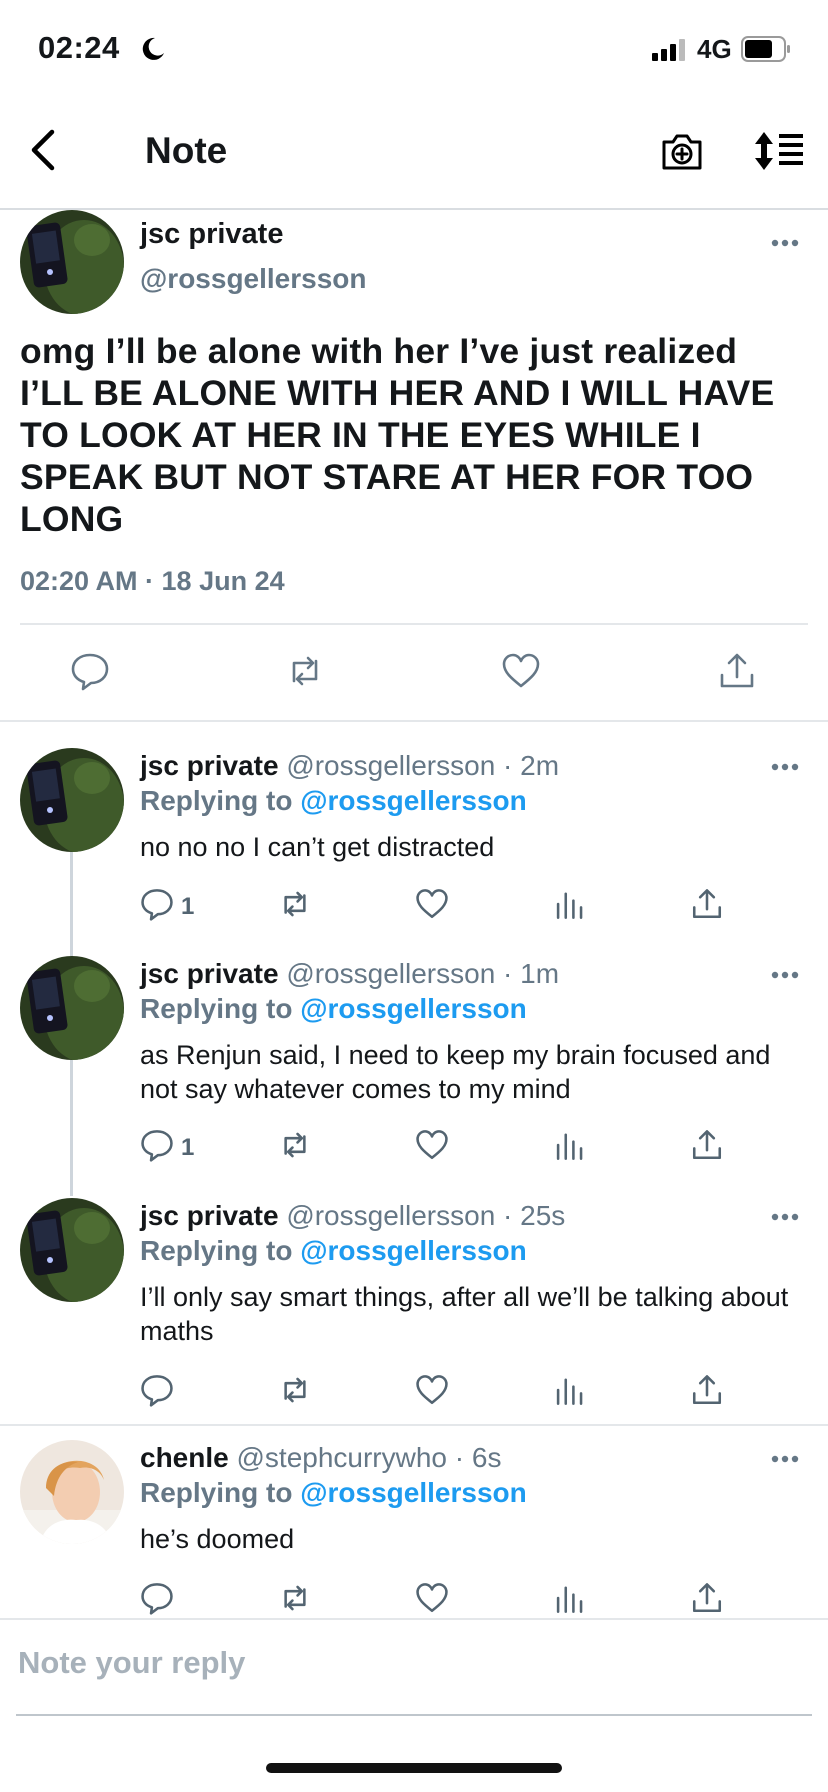 This screenshot has width=828, height=1792. What do you see at coordinates (186, 150) in the screenshot?
I see `page-title: Note` at bounding box center [186, 150].